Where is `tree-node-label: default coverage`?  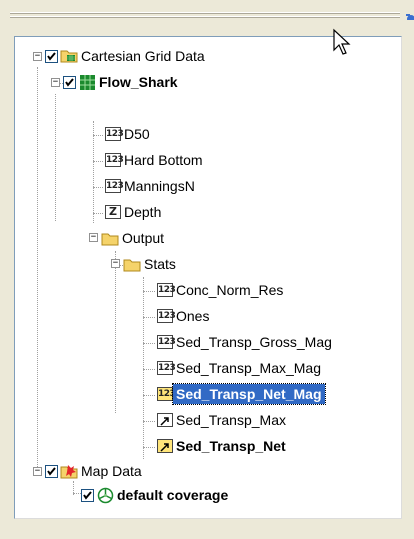 tree-node-label: default coverage is located at coordinates (173, 495).